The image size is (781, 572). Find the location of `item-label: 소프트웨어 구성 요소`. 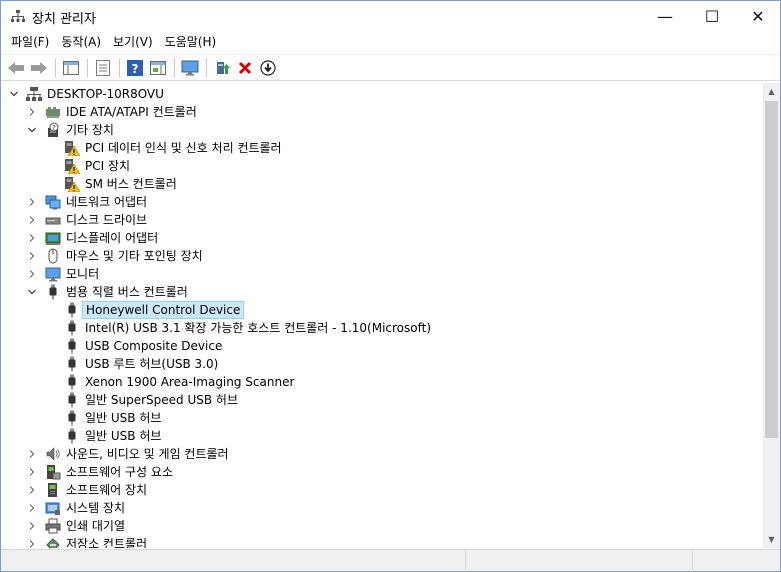

item-label: 소프트웨어 구성 요소 is located at coordinates (119, 472).